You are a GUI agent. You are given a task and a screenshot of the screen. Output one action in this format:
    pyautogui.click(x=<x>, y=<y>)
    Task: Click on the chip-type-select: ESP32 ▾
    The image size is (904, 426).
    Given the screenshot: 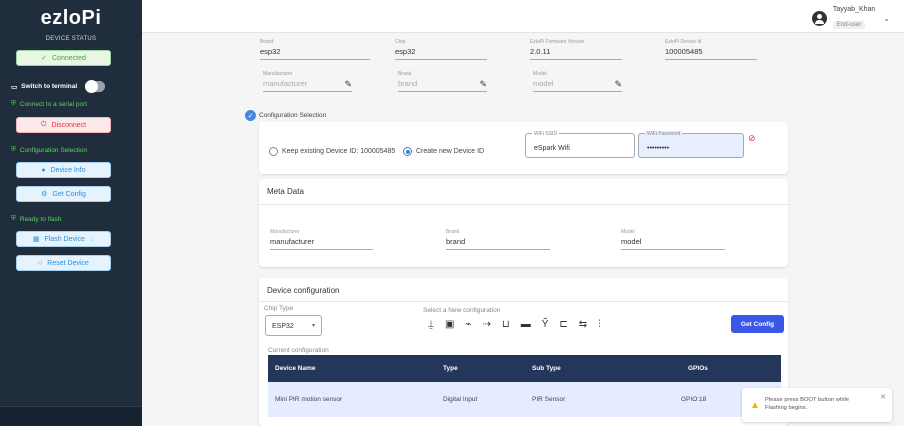 What is the action you would take?
    pyautogui.click(x=293, y=325)
    